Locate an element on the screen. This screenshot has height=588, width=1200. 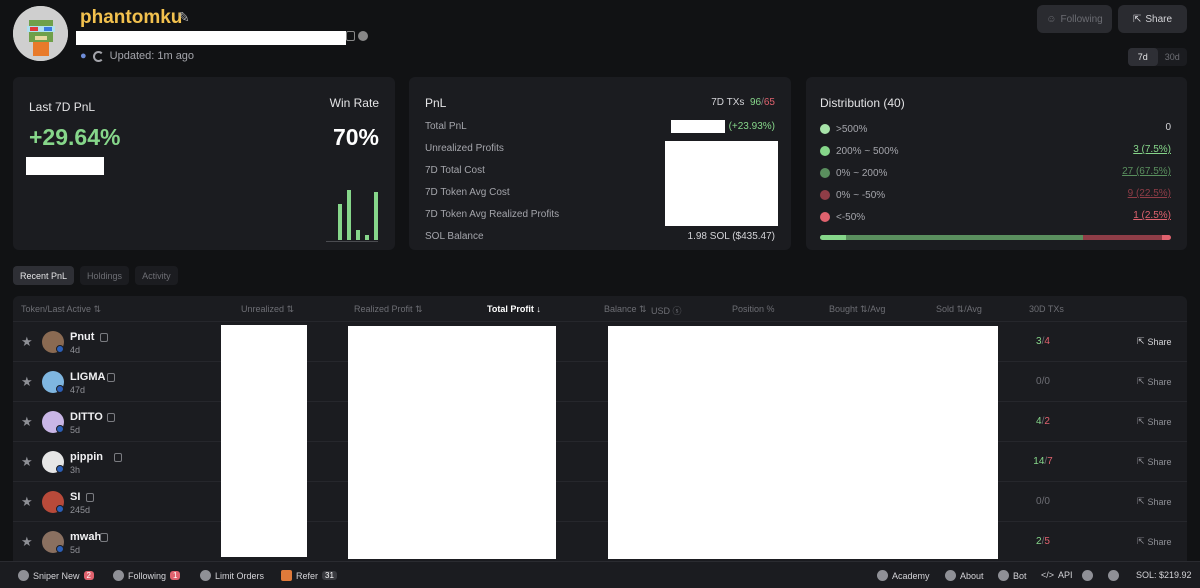
distribution-value: 3 (7.5%) is located at coordinates (1152, 149).